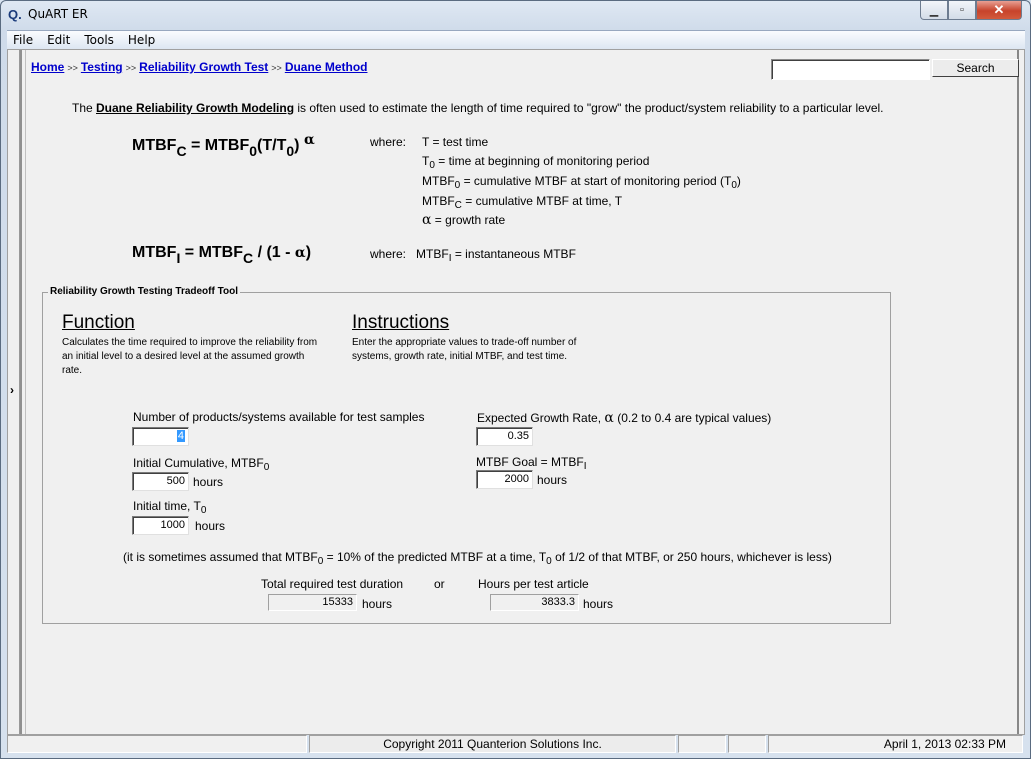  What do you see at coordinates (208, 482) in the screenshot?
I see `initial-mtbf-unit: hours` at bounding box center [208, 482].